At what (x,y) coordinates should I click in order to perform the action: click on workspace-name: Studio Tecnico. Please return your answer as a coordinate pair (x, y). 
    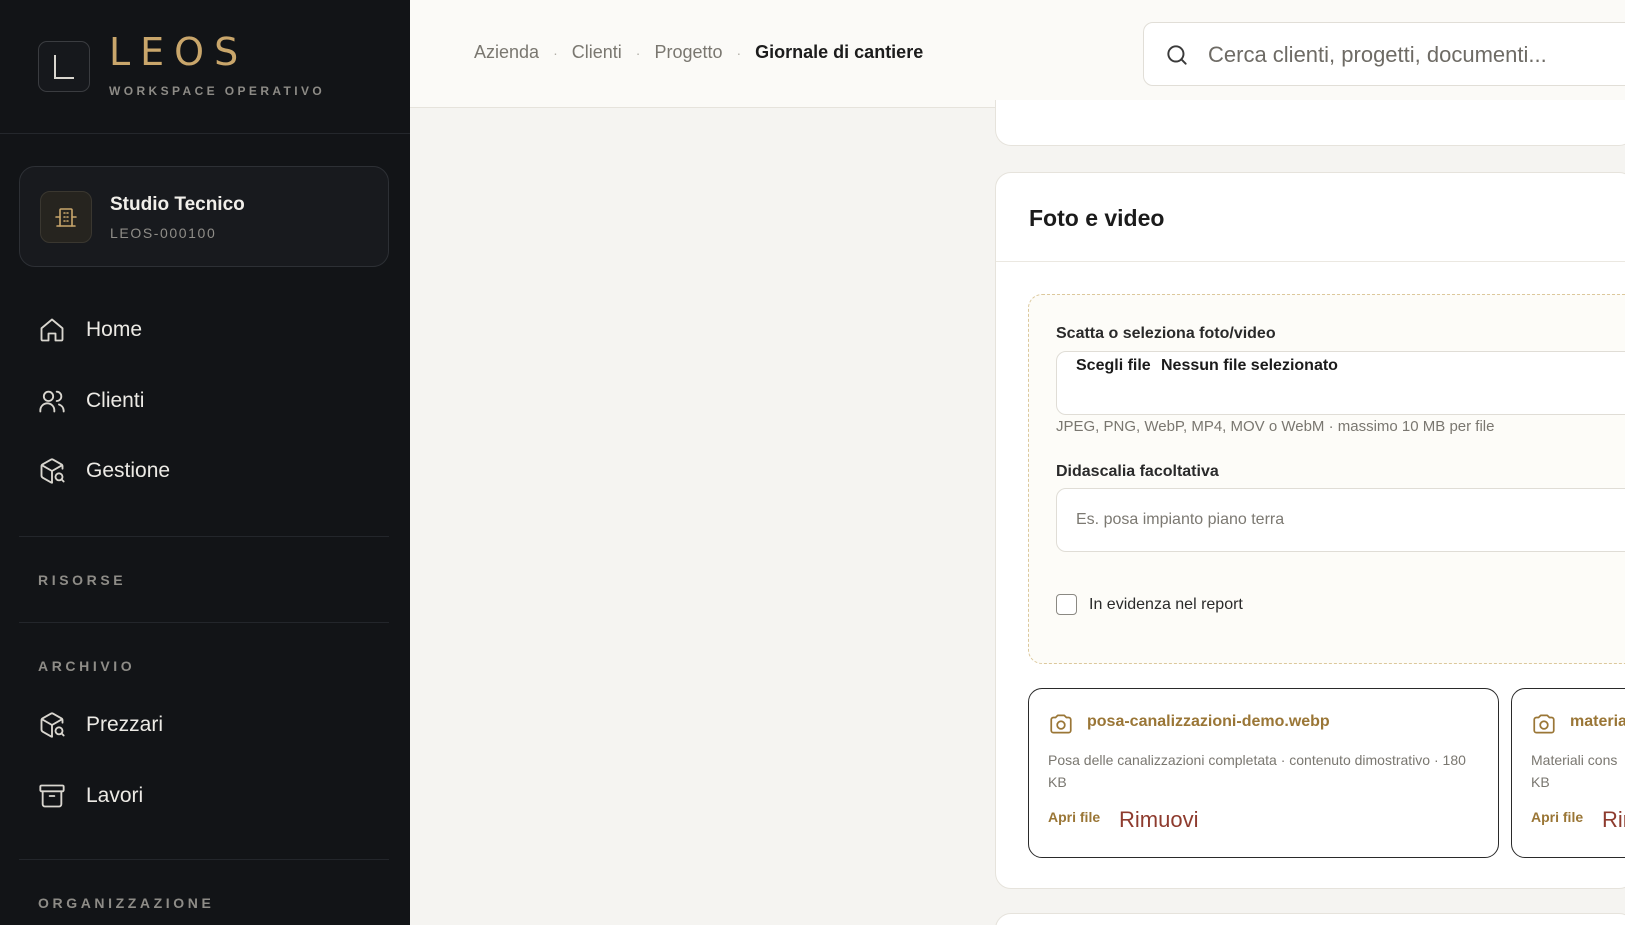
    Looking at the image, I should click on (177, 204).